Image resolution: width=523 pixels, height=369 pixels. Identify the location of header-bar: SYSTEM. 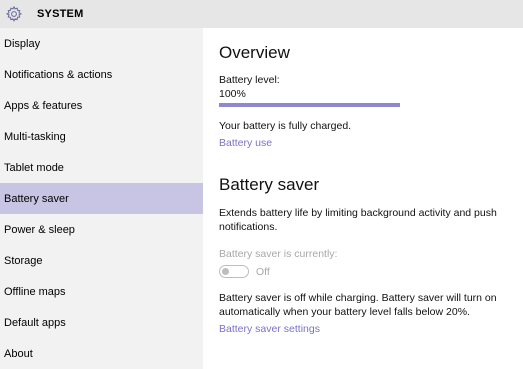
(261, 14).